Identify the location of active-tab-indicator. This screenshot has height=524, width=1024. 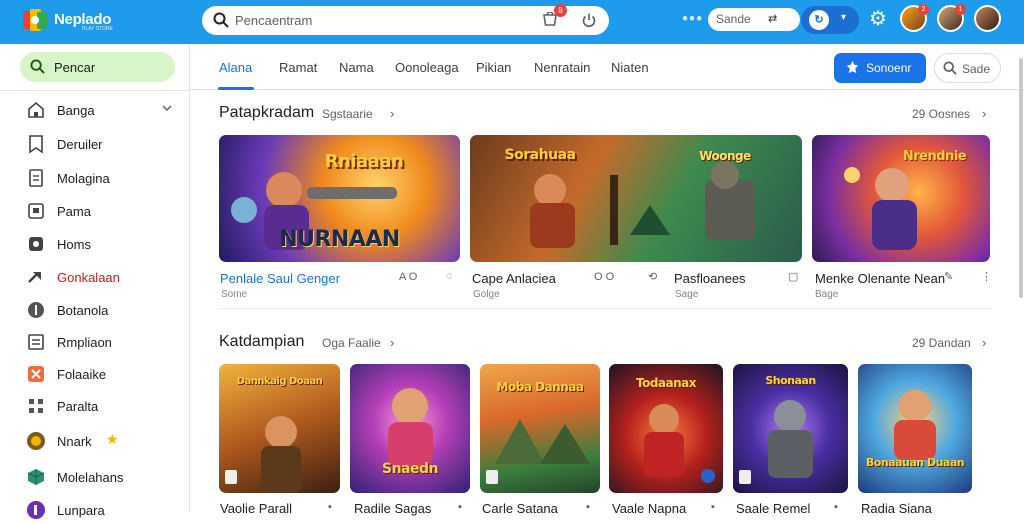
(236, 88).